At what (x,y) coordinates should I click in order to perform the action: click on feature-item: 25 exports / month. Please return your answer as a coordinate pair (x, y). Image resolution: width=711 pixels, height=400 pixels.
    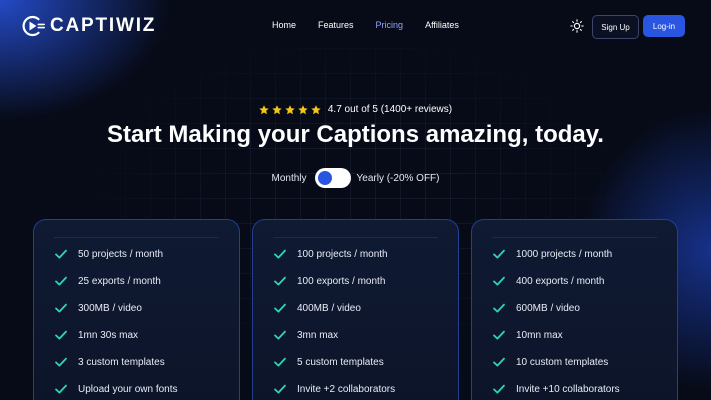
    Looking at the image, I should click on (107, 281).